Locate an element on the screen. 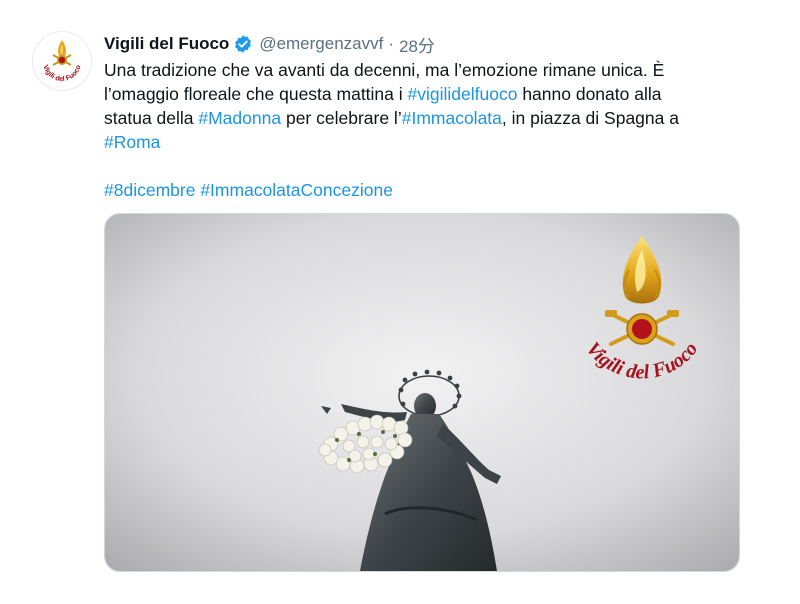 The image size is (800, 604). verified-badge-icon is located at coordinates (243, 44).